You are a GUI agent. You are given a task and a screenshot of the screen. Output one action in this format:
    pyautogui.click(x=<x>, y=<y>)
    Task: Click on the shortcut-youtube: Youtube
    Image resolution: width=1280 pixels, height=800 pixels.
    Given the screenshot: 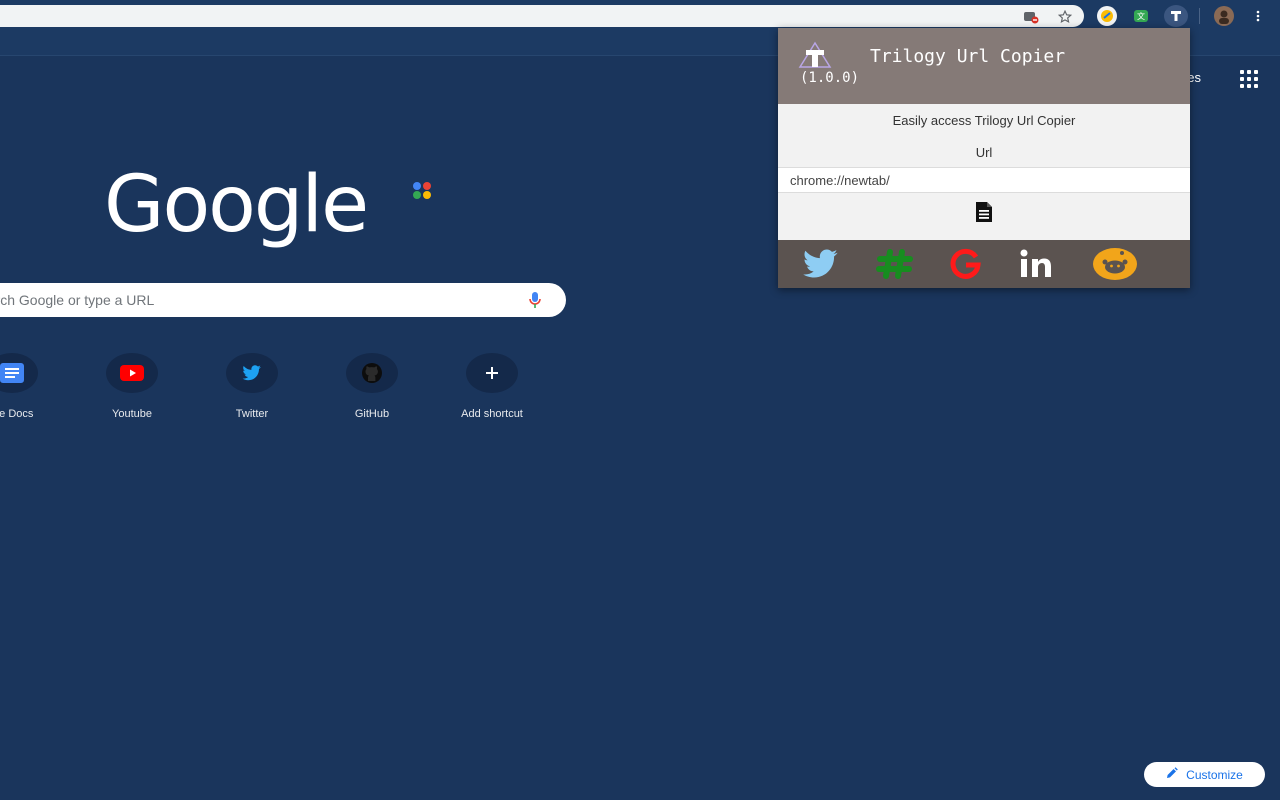 What is the action you would take?
    pyautogui.click(x=132, y=393)
    